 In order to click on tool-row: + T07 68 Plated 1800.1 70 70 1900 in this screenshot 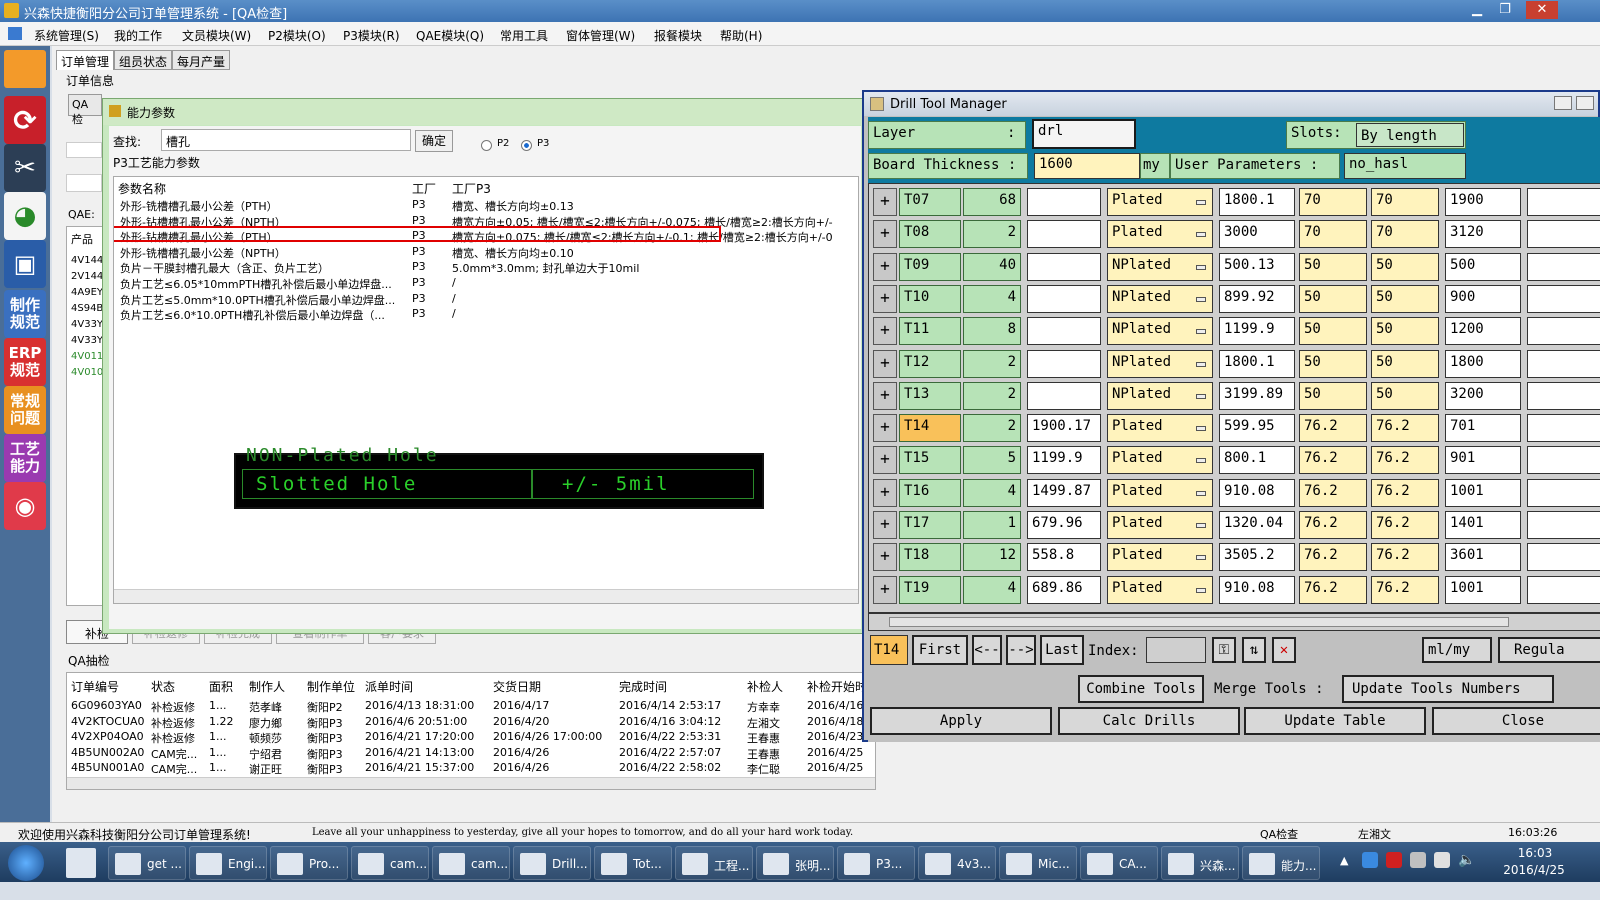, I will do `click(1234, 203)`.